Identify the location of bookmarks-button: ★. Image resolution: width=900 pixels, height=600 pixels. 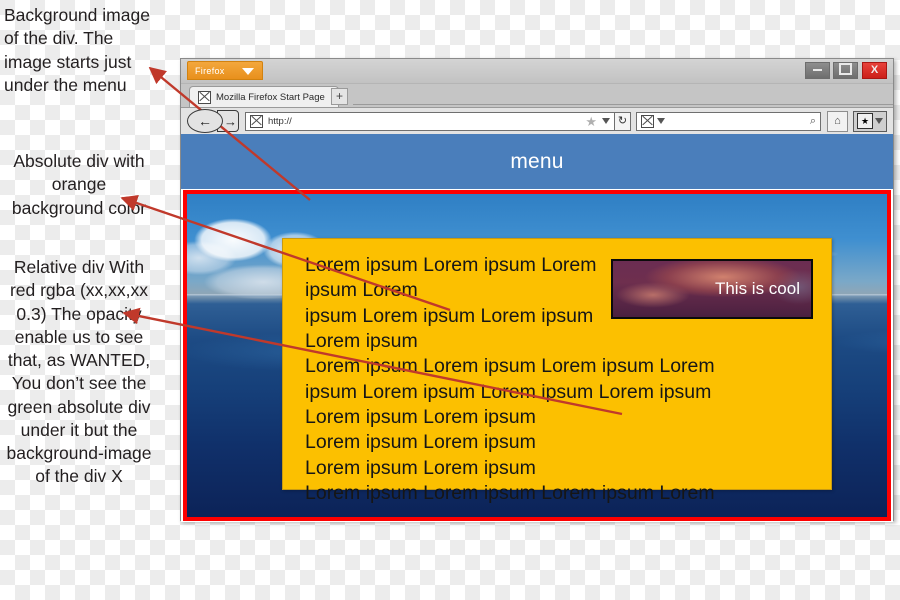
(870, 121).